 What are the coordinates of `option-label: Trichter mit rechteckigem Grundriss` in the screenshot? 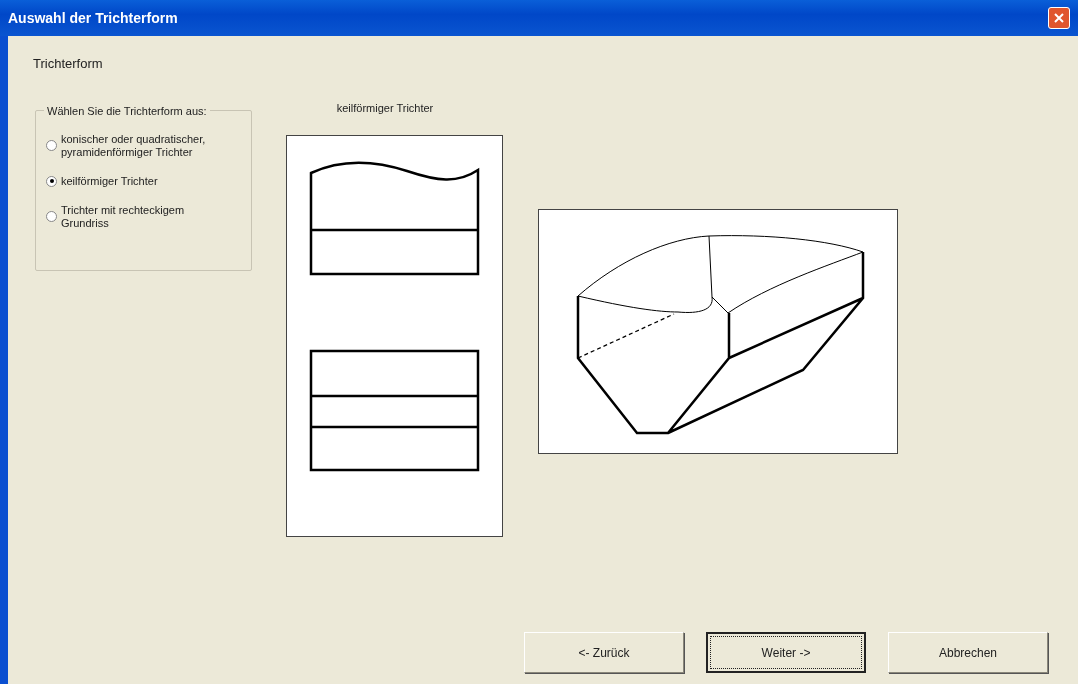 It's located at (123, 216).